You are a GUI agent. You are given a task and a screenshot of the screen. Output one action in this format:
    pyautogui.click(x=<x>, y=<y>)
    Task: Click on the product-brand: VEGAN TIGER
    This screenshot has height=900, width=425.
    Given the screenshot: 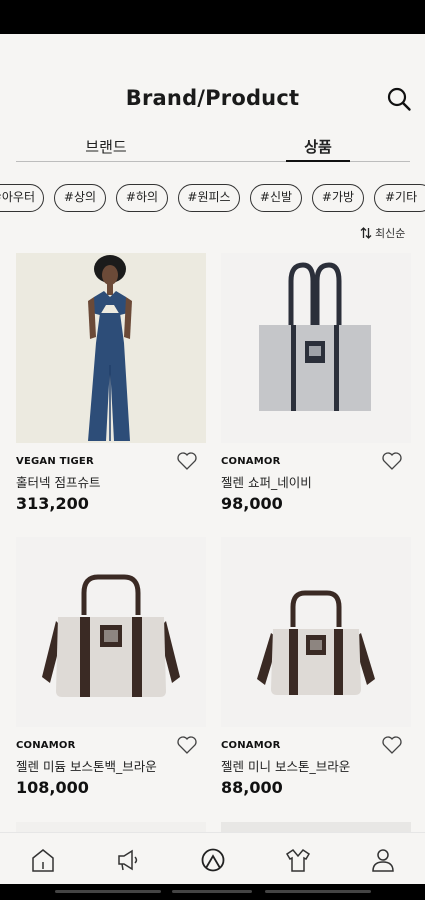 What is the action you would take?
    pyautogui.click(x=55, y=461)
    